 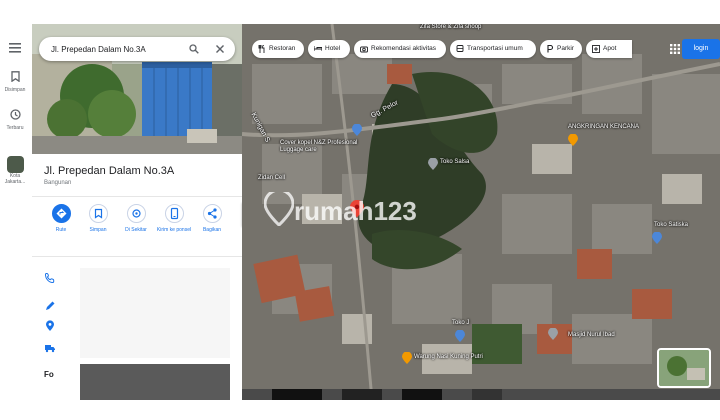 What do you see at coordinates (15, 114) in the screenshot?
I see `history-icon` at bounding box center [15, 114].